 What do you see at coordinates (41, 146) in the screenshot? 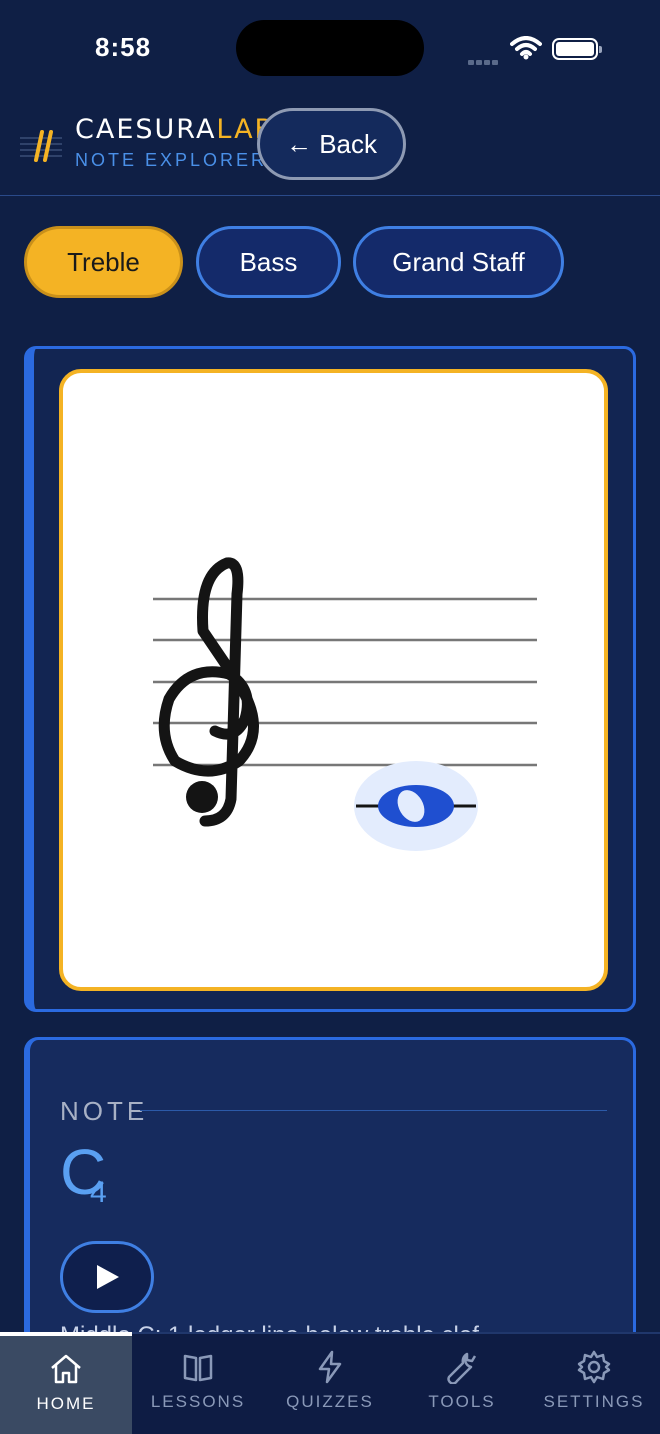
I see `caesura-logo-icon` at bounding box center [41, 146].